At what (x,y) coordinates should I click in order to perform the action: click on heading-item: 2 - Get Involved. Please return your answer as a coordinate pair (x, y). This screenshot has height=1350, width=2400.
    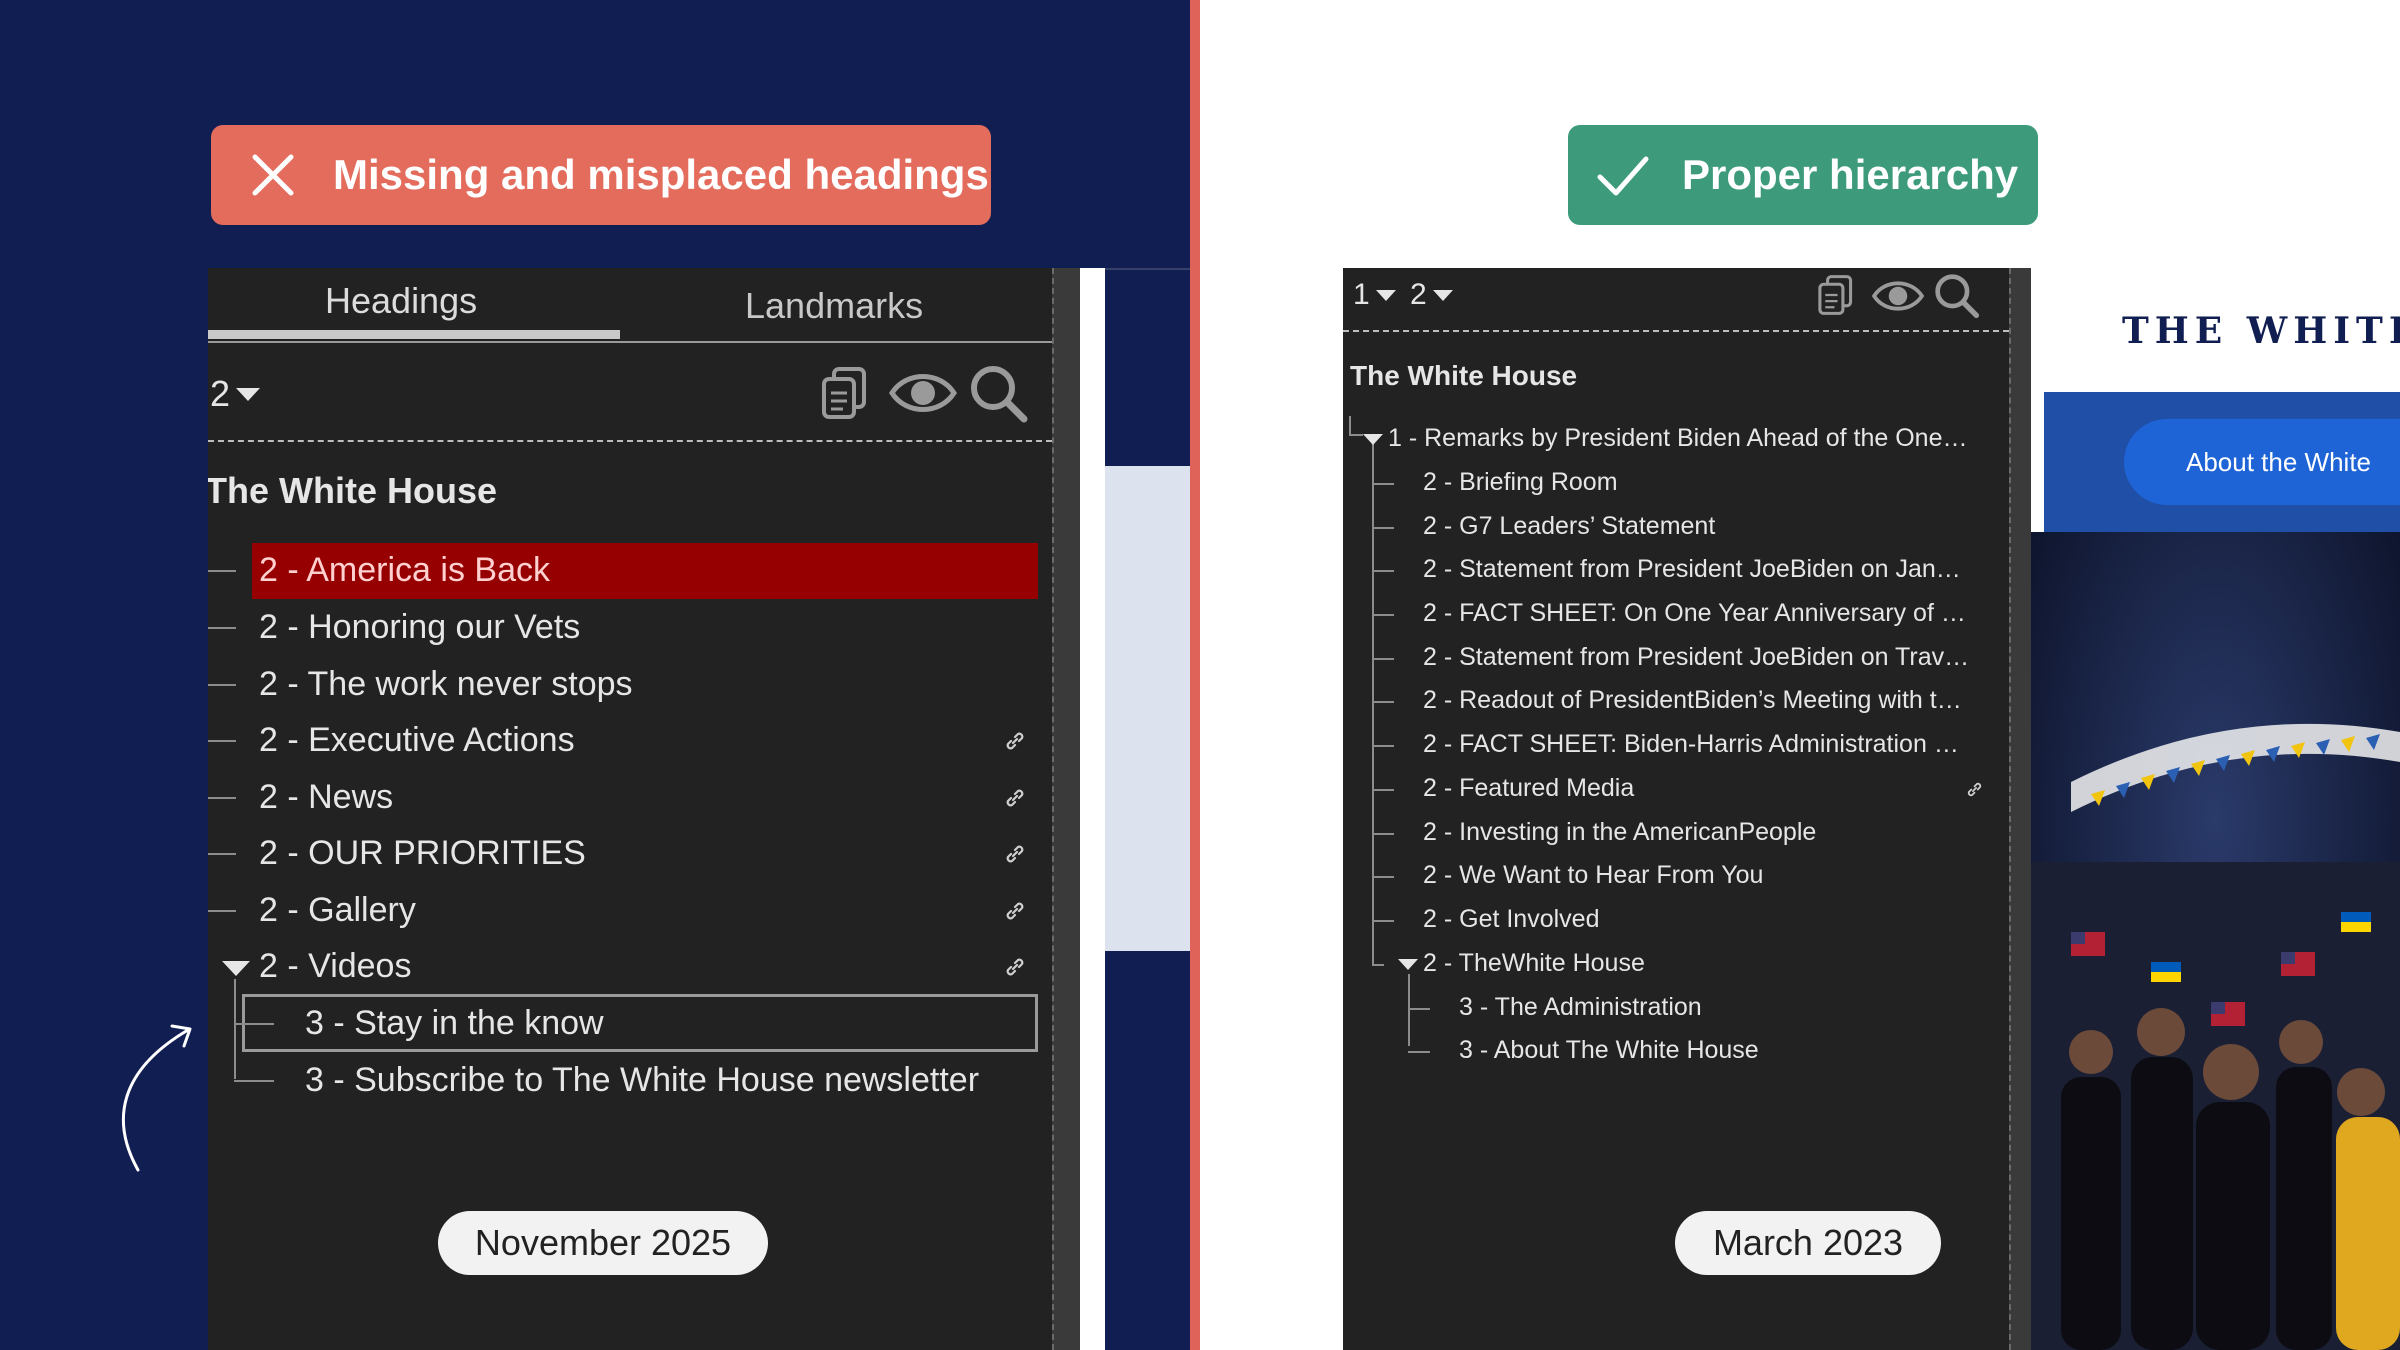
    Looking at the image, I should click on (1676, 919).